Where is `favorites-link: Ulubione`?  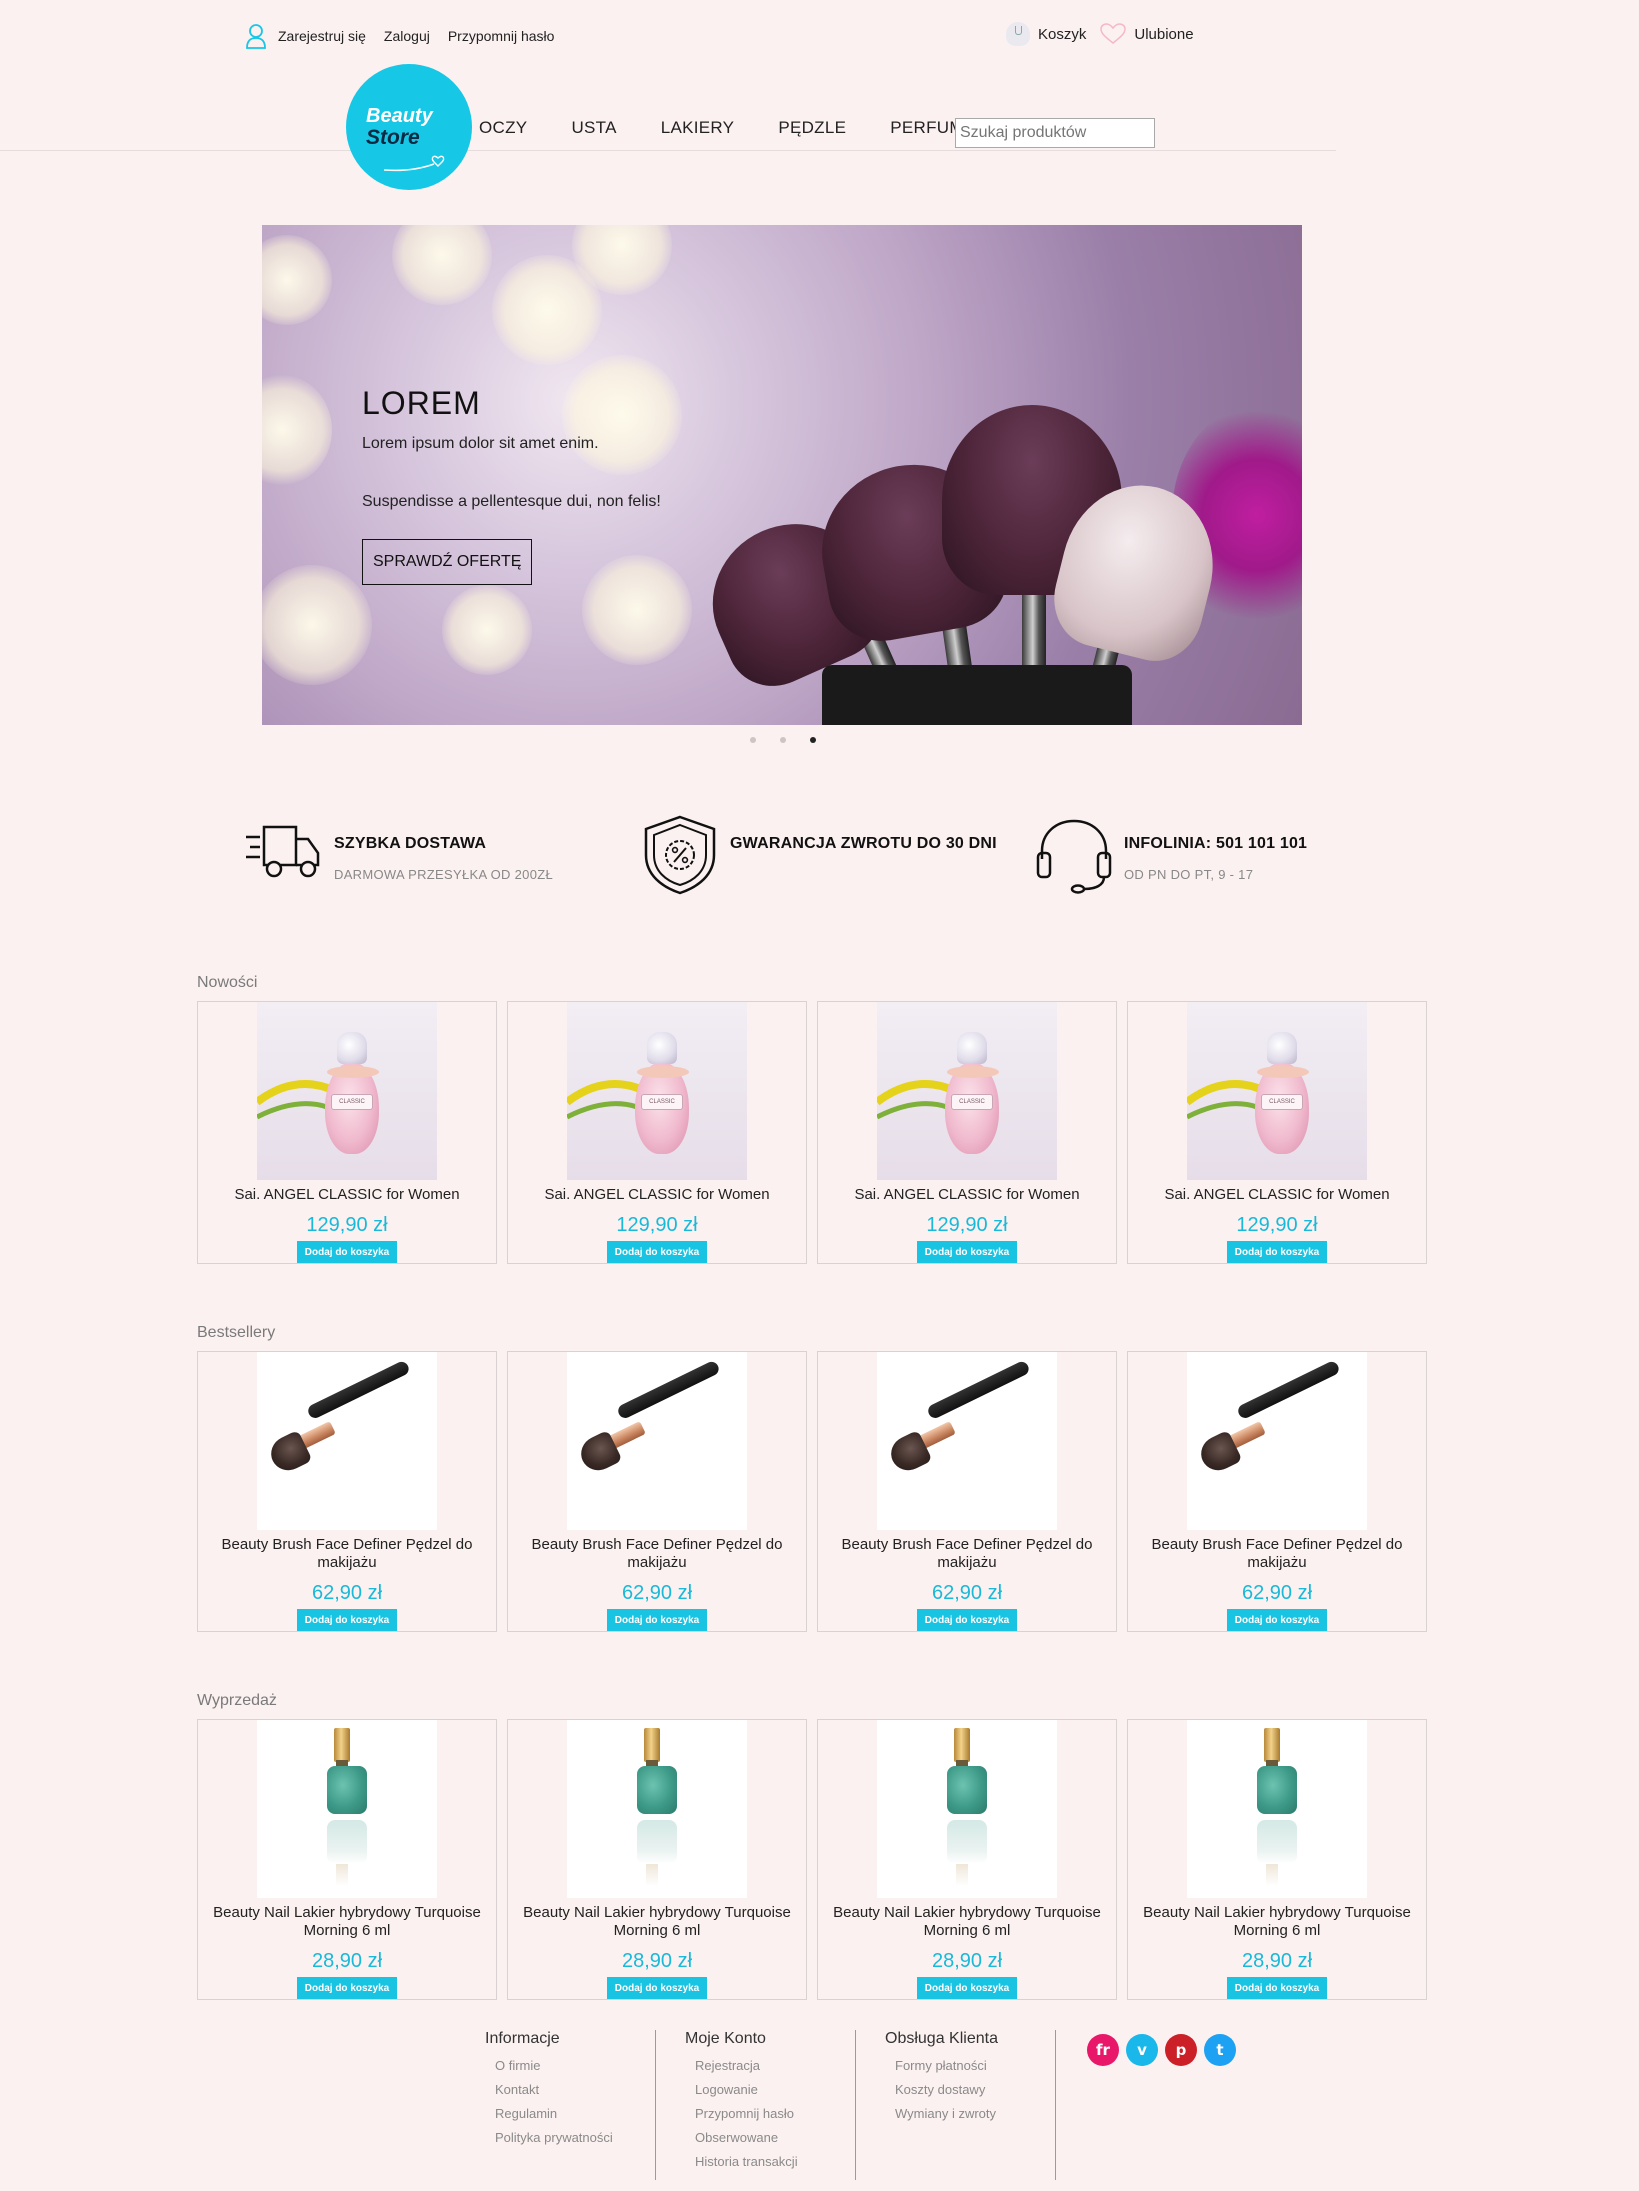
favorites-link: Ulubione is located at coordinates (1163, 34).